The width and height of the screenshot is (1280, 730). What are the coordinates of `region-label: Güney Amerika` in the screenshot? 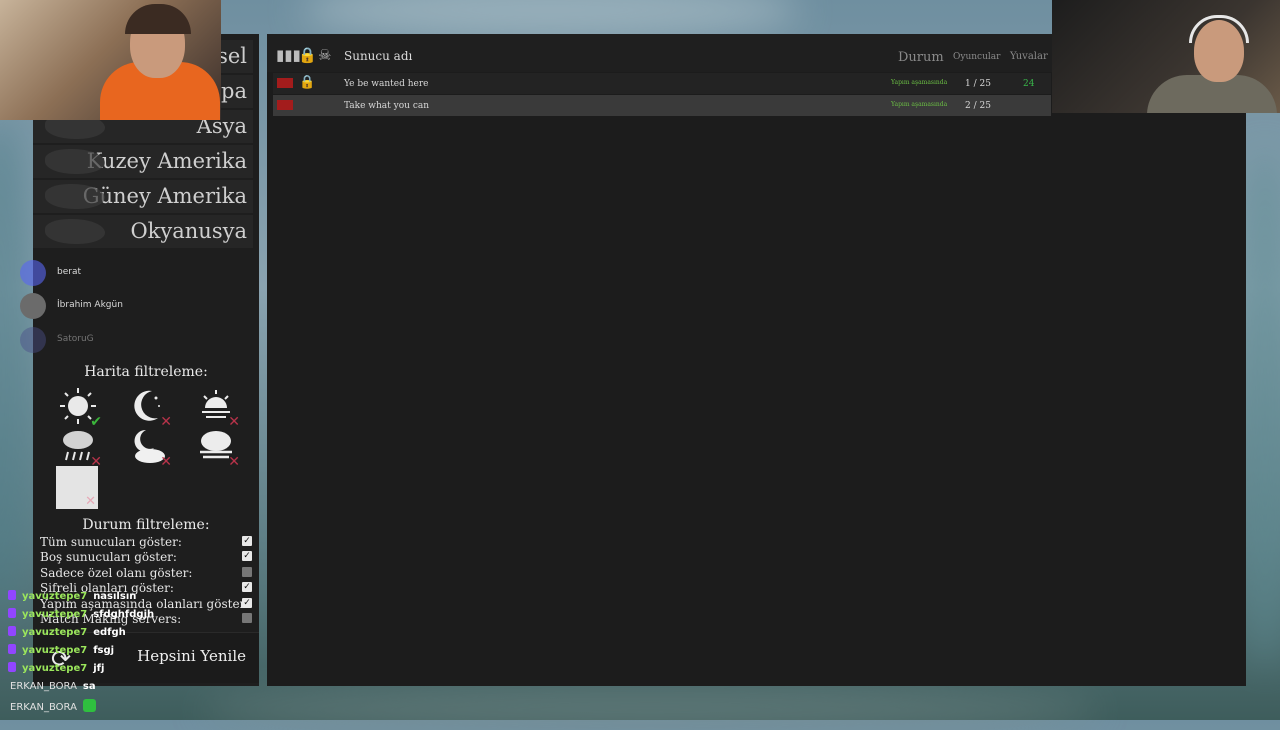 It's located at (164, 196).